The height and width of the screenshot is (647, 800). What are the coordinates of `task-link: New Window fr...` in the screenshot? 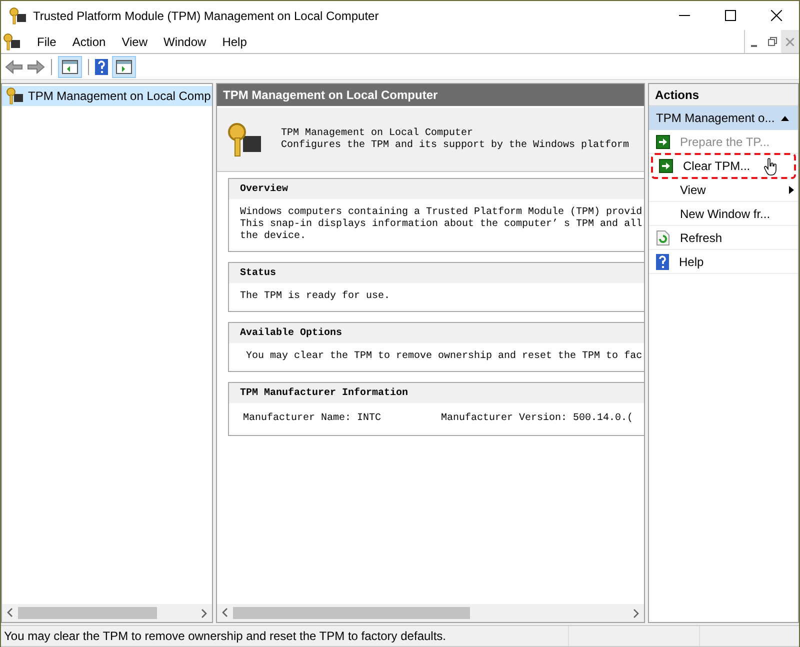 It's located at (723, 214).